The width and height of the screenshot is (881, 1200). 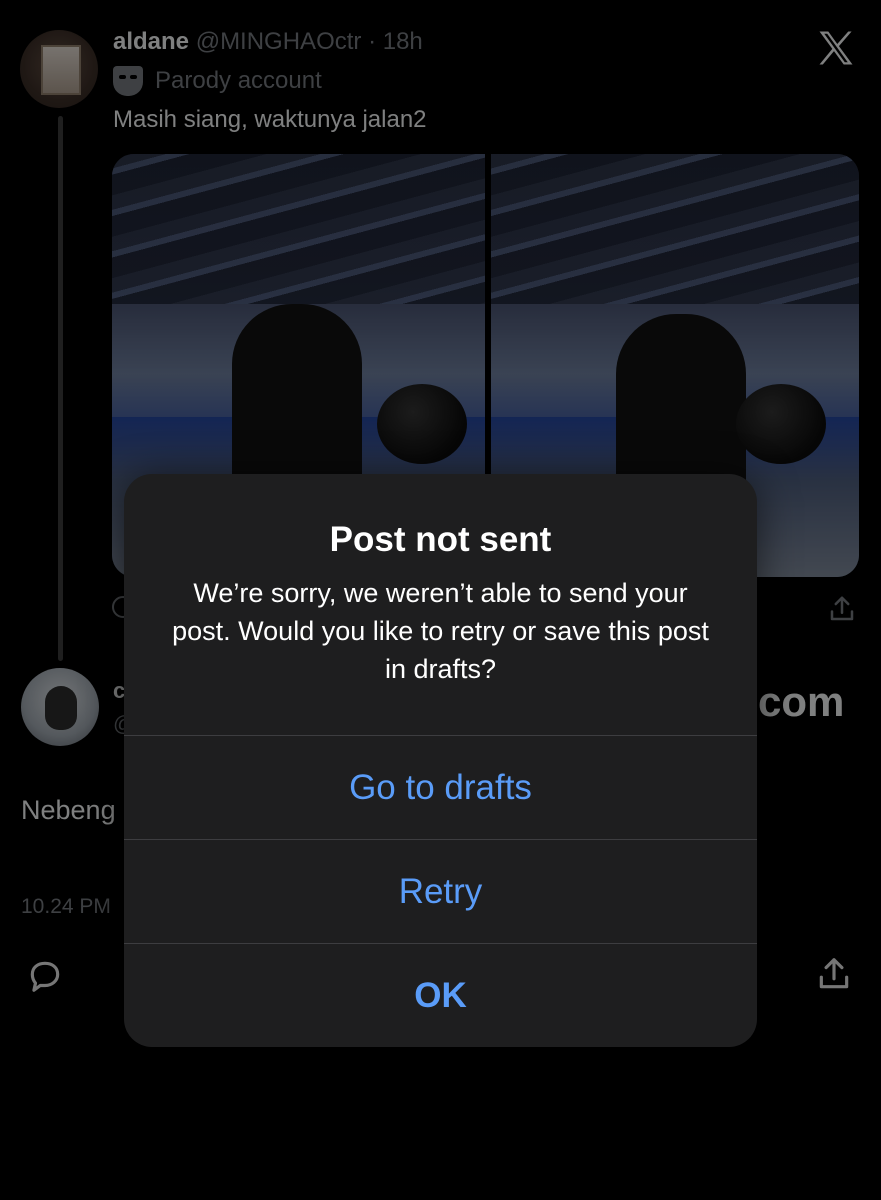 What do you see at coordinates (440, 787) in the screenshot?
I see `go-to-drafts-button: Go to drafts` at bounding box center [440, 787].